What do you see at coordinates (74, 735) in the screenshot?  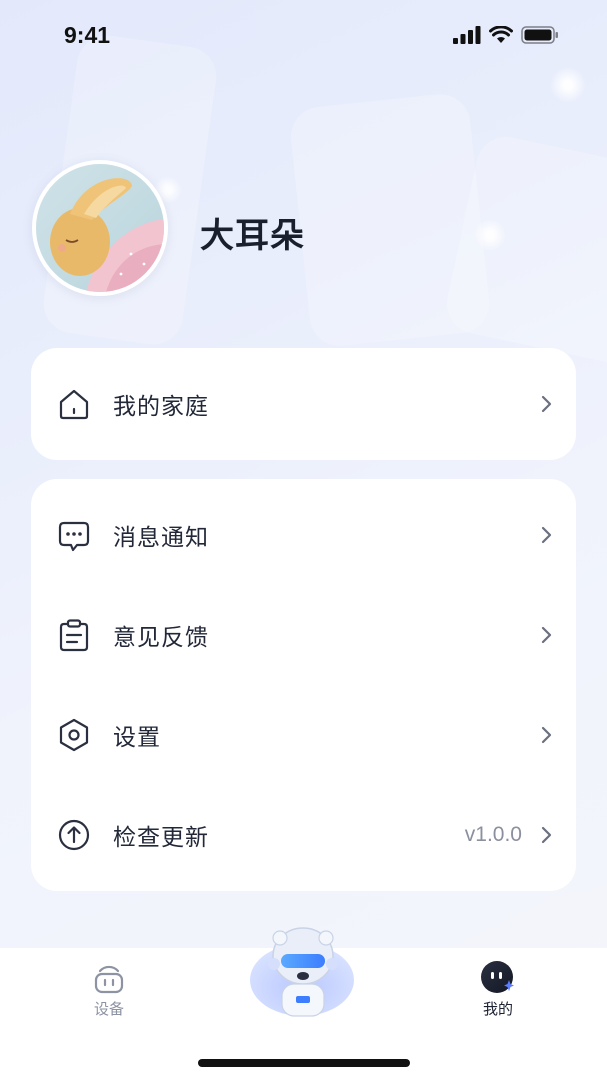 I see `hexagon-settings-icon` at bounding box center [74, 735].